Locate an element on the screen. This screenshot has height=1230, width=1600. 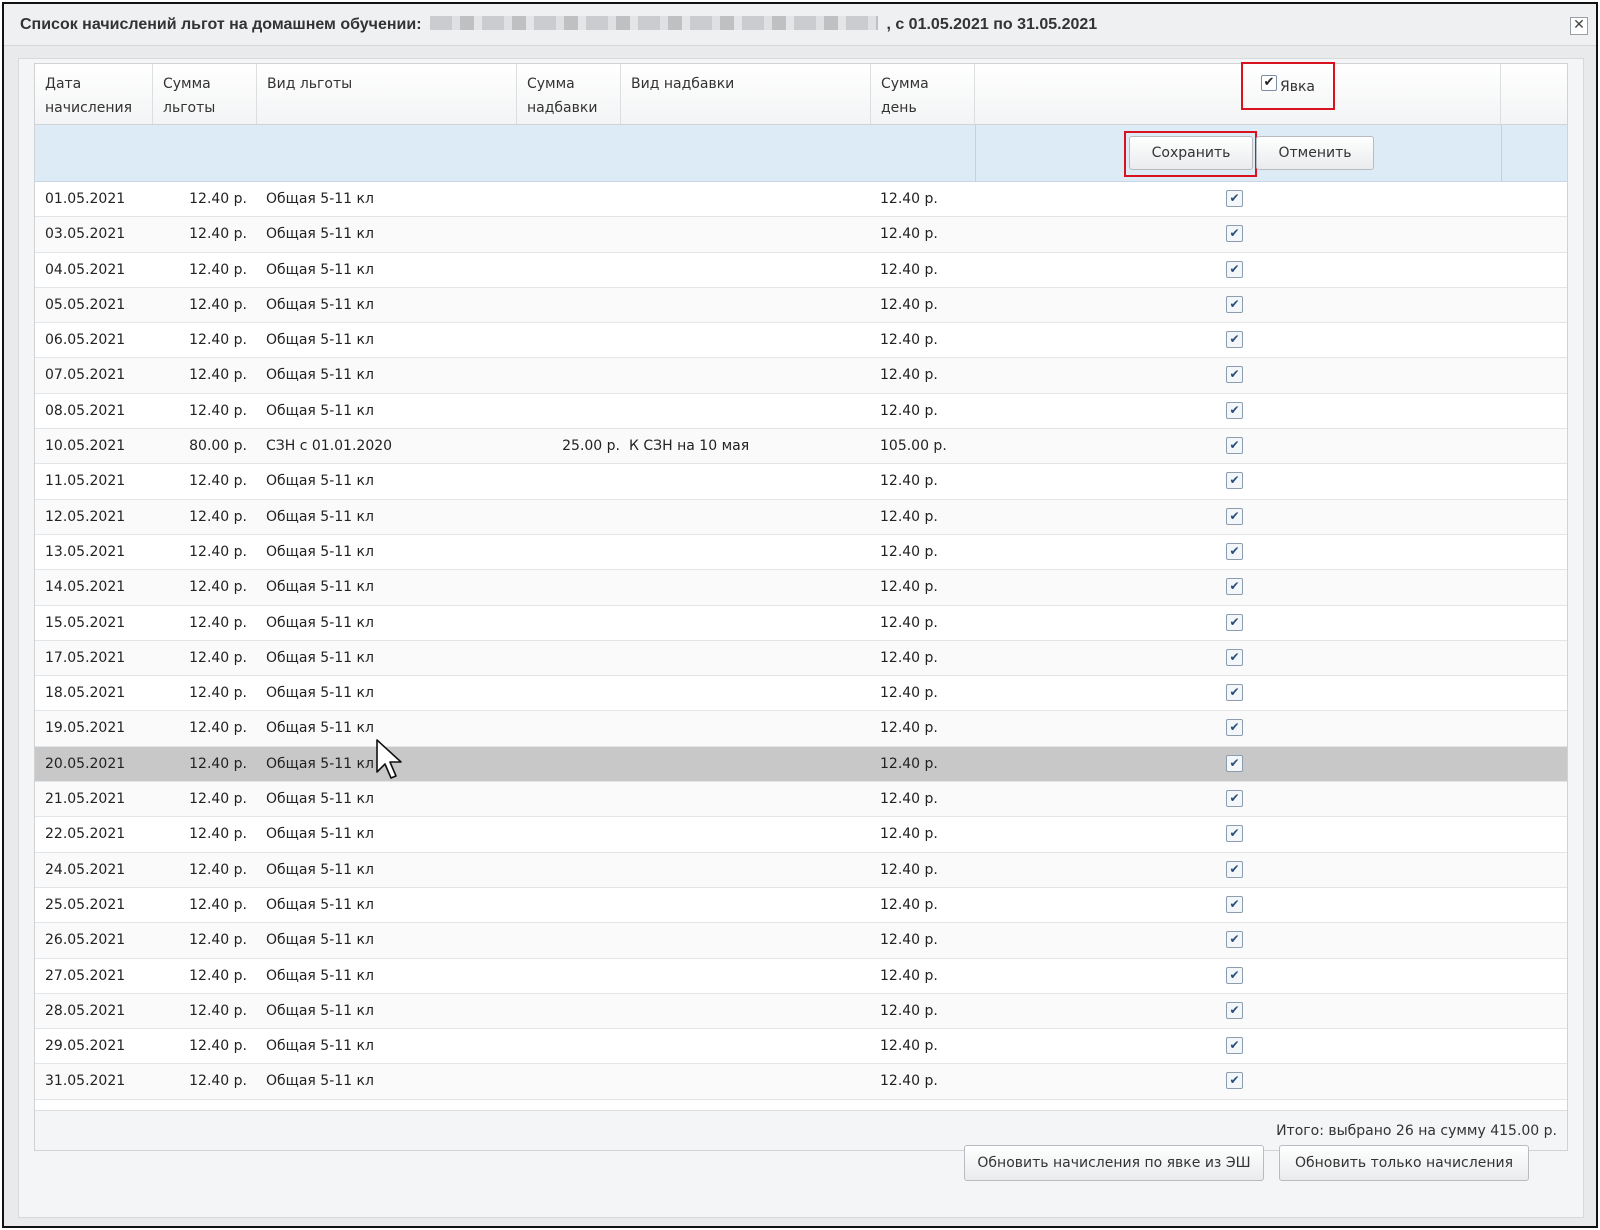
table-row: 13.05.2021 12.40 р. Общая 5-11 кл 12.40 р. ✔ is located at coordinates (801, 552).